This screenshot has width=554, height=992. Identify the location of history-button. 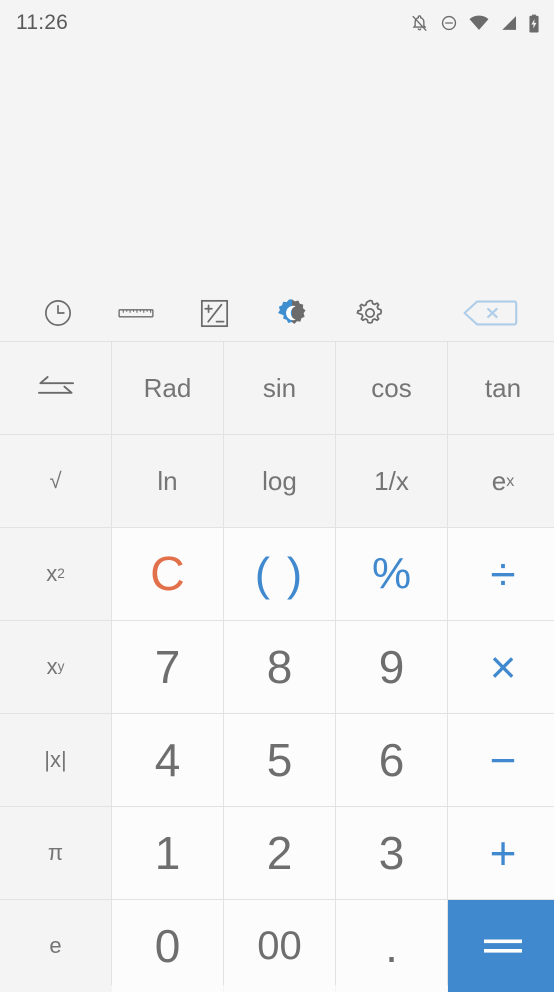
(58, 313).